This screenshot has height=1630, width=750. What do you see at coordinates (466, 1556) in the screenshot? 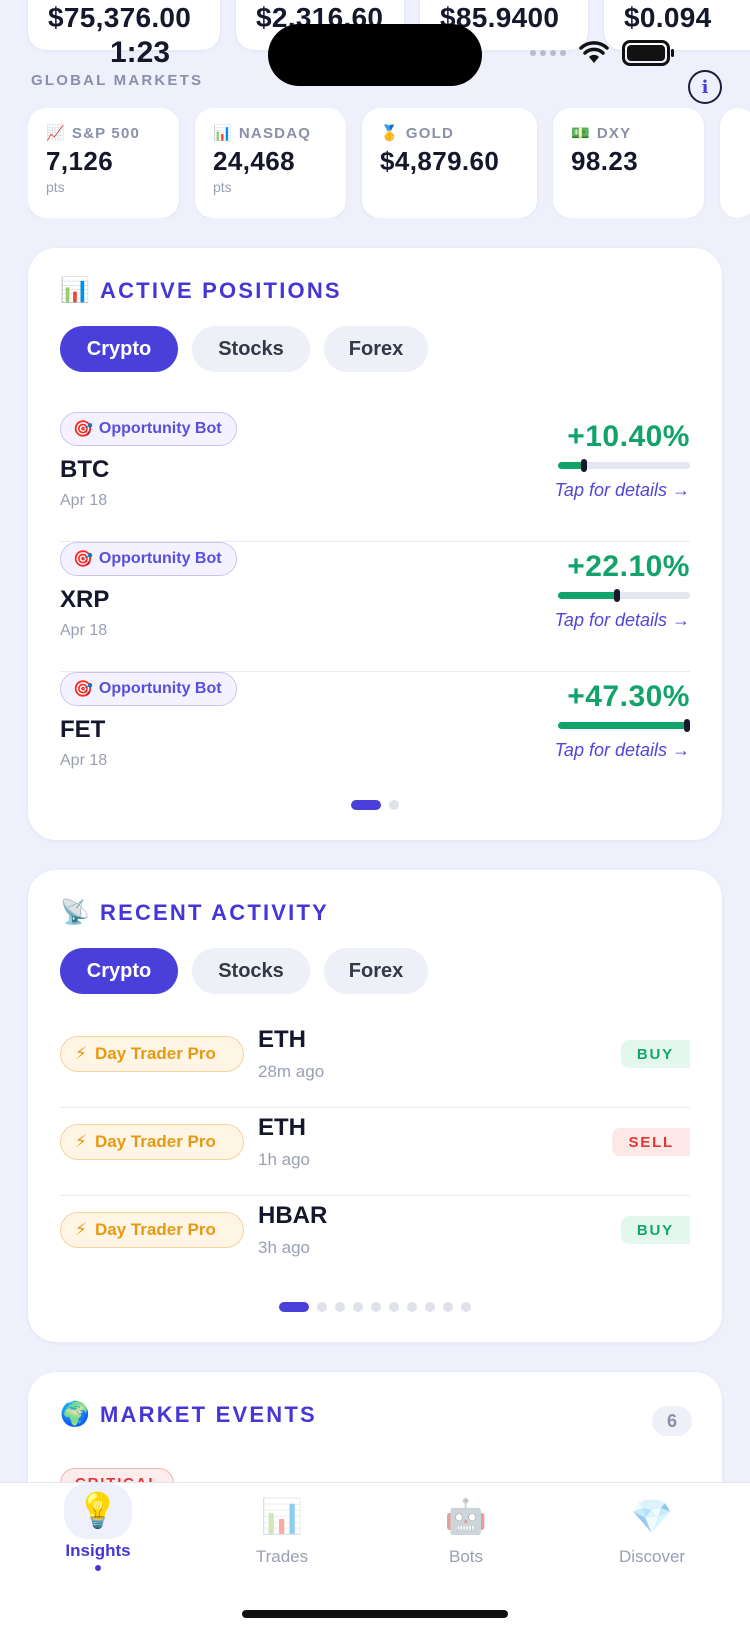
I see `tab-label: Bots` at bounding box center [466, 1556].